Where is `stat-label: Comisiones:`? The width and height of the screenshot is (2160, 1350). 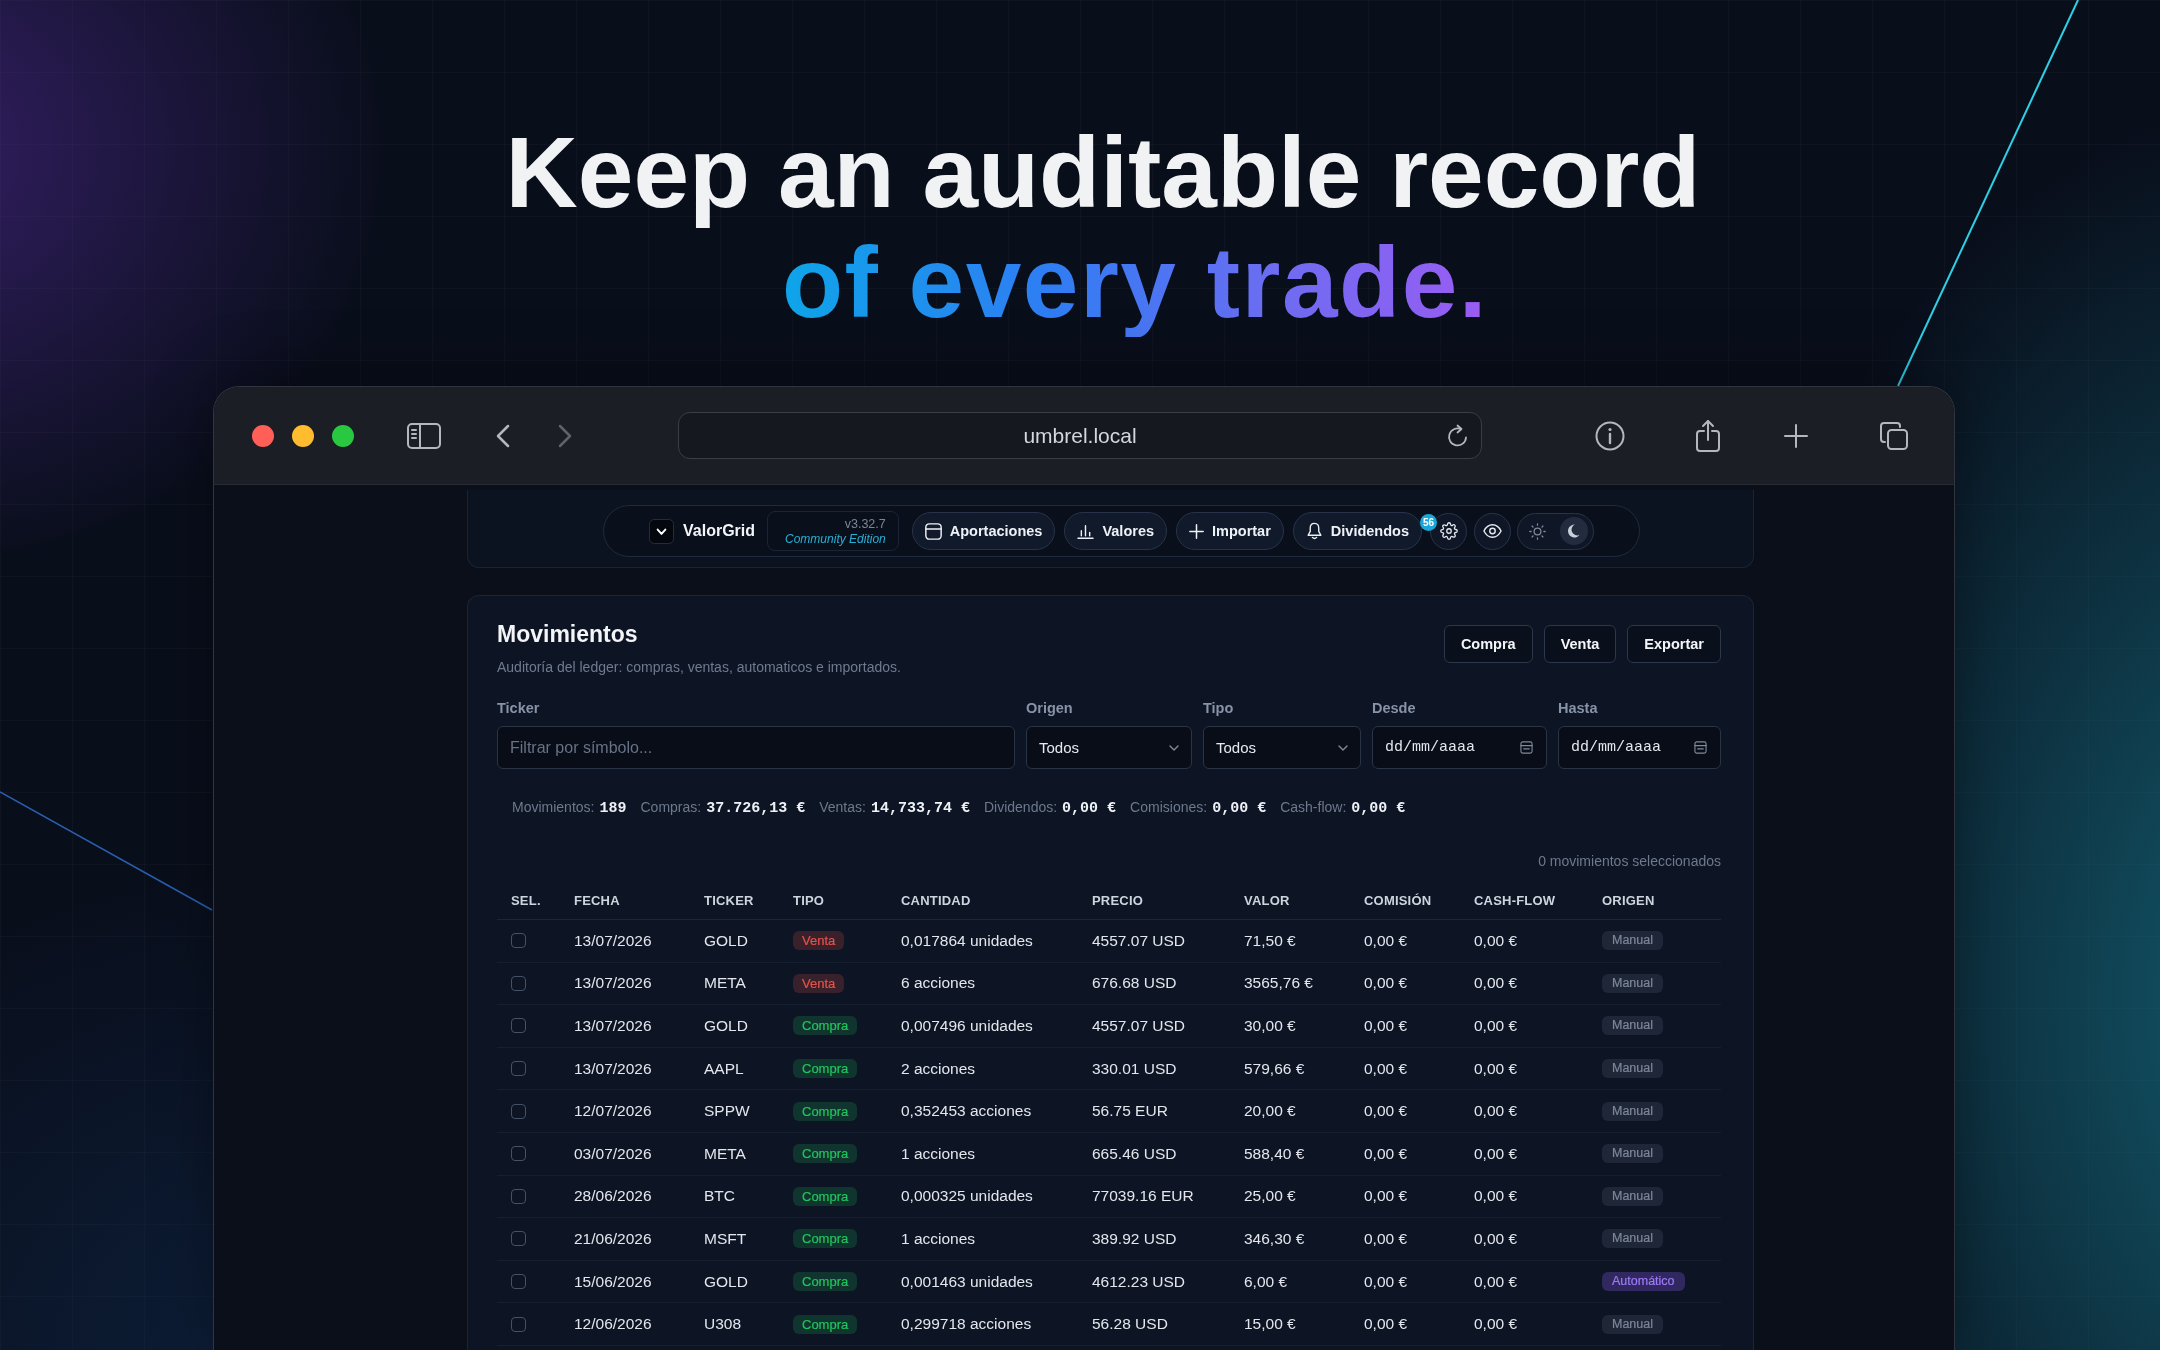 stat-label: Comisiones: is located at coordinates (1169, 807).